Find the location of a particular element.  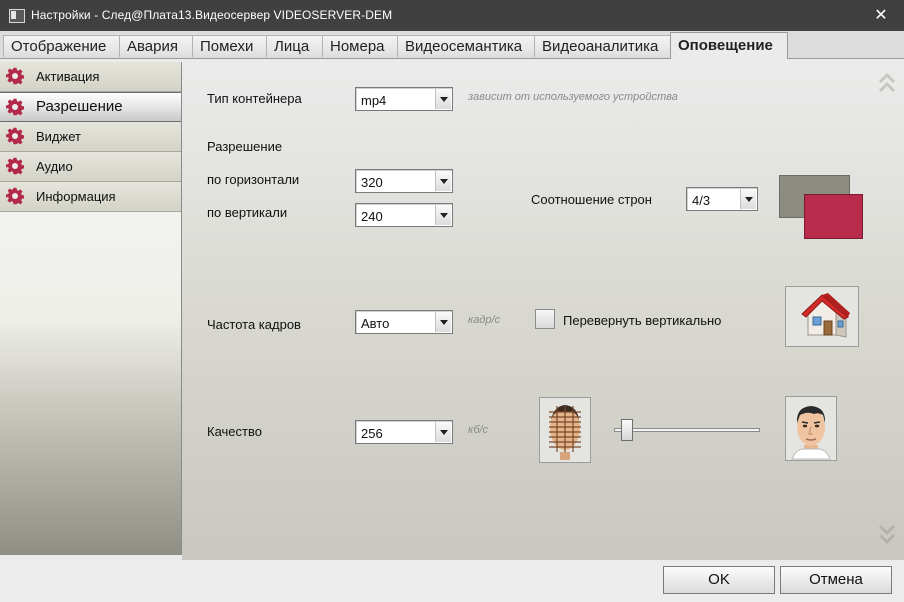

flip-vertical-label: Перевернуть вертикально is located at coordinates (642, 320).